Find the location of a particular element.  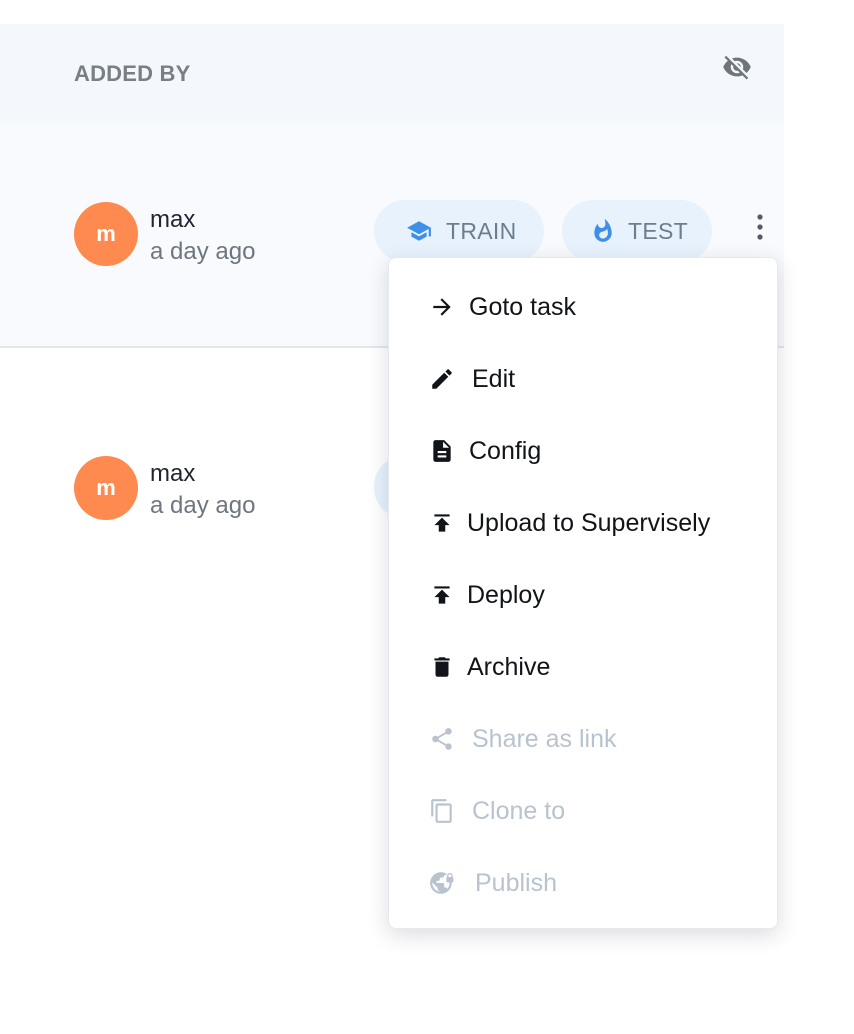

menu-item-clone-to: Clone to is located at coordinates (583, 811).